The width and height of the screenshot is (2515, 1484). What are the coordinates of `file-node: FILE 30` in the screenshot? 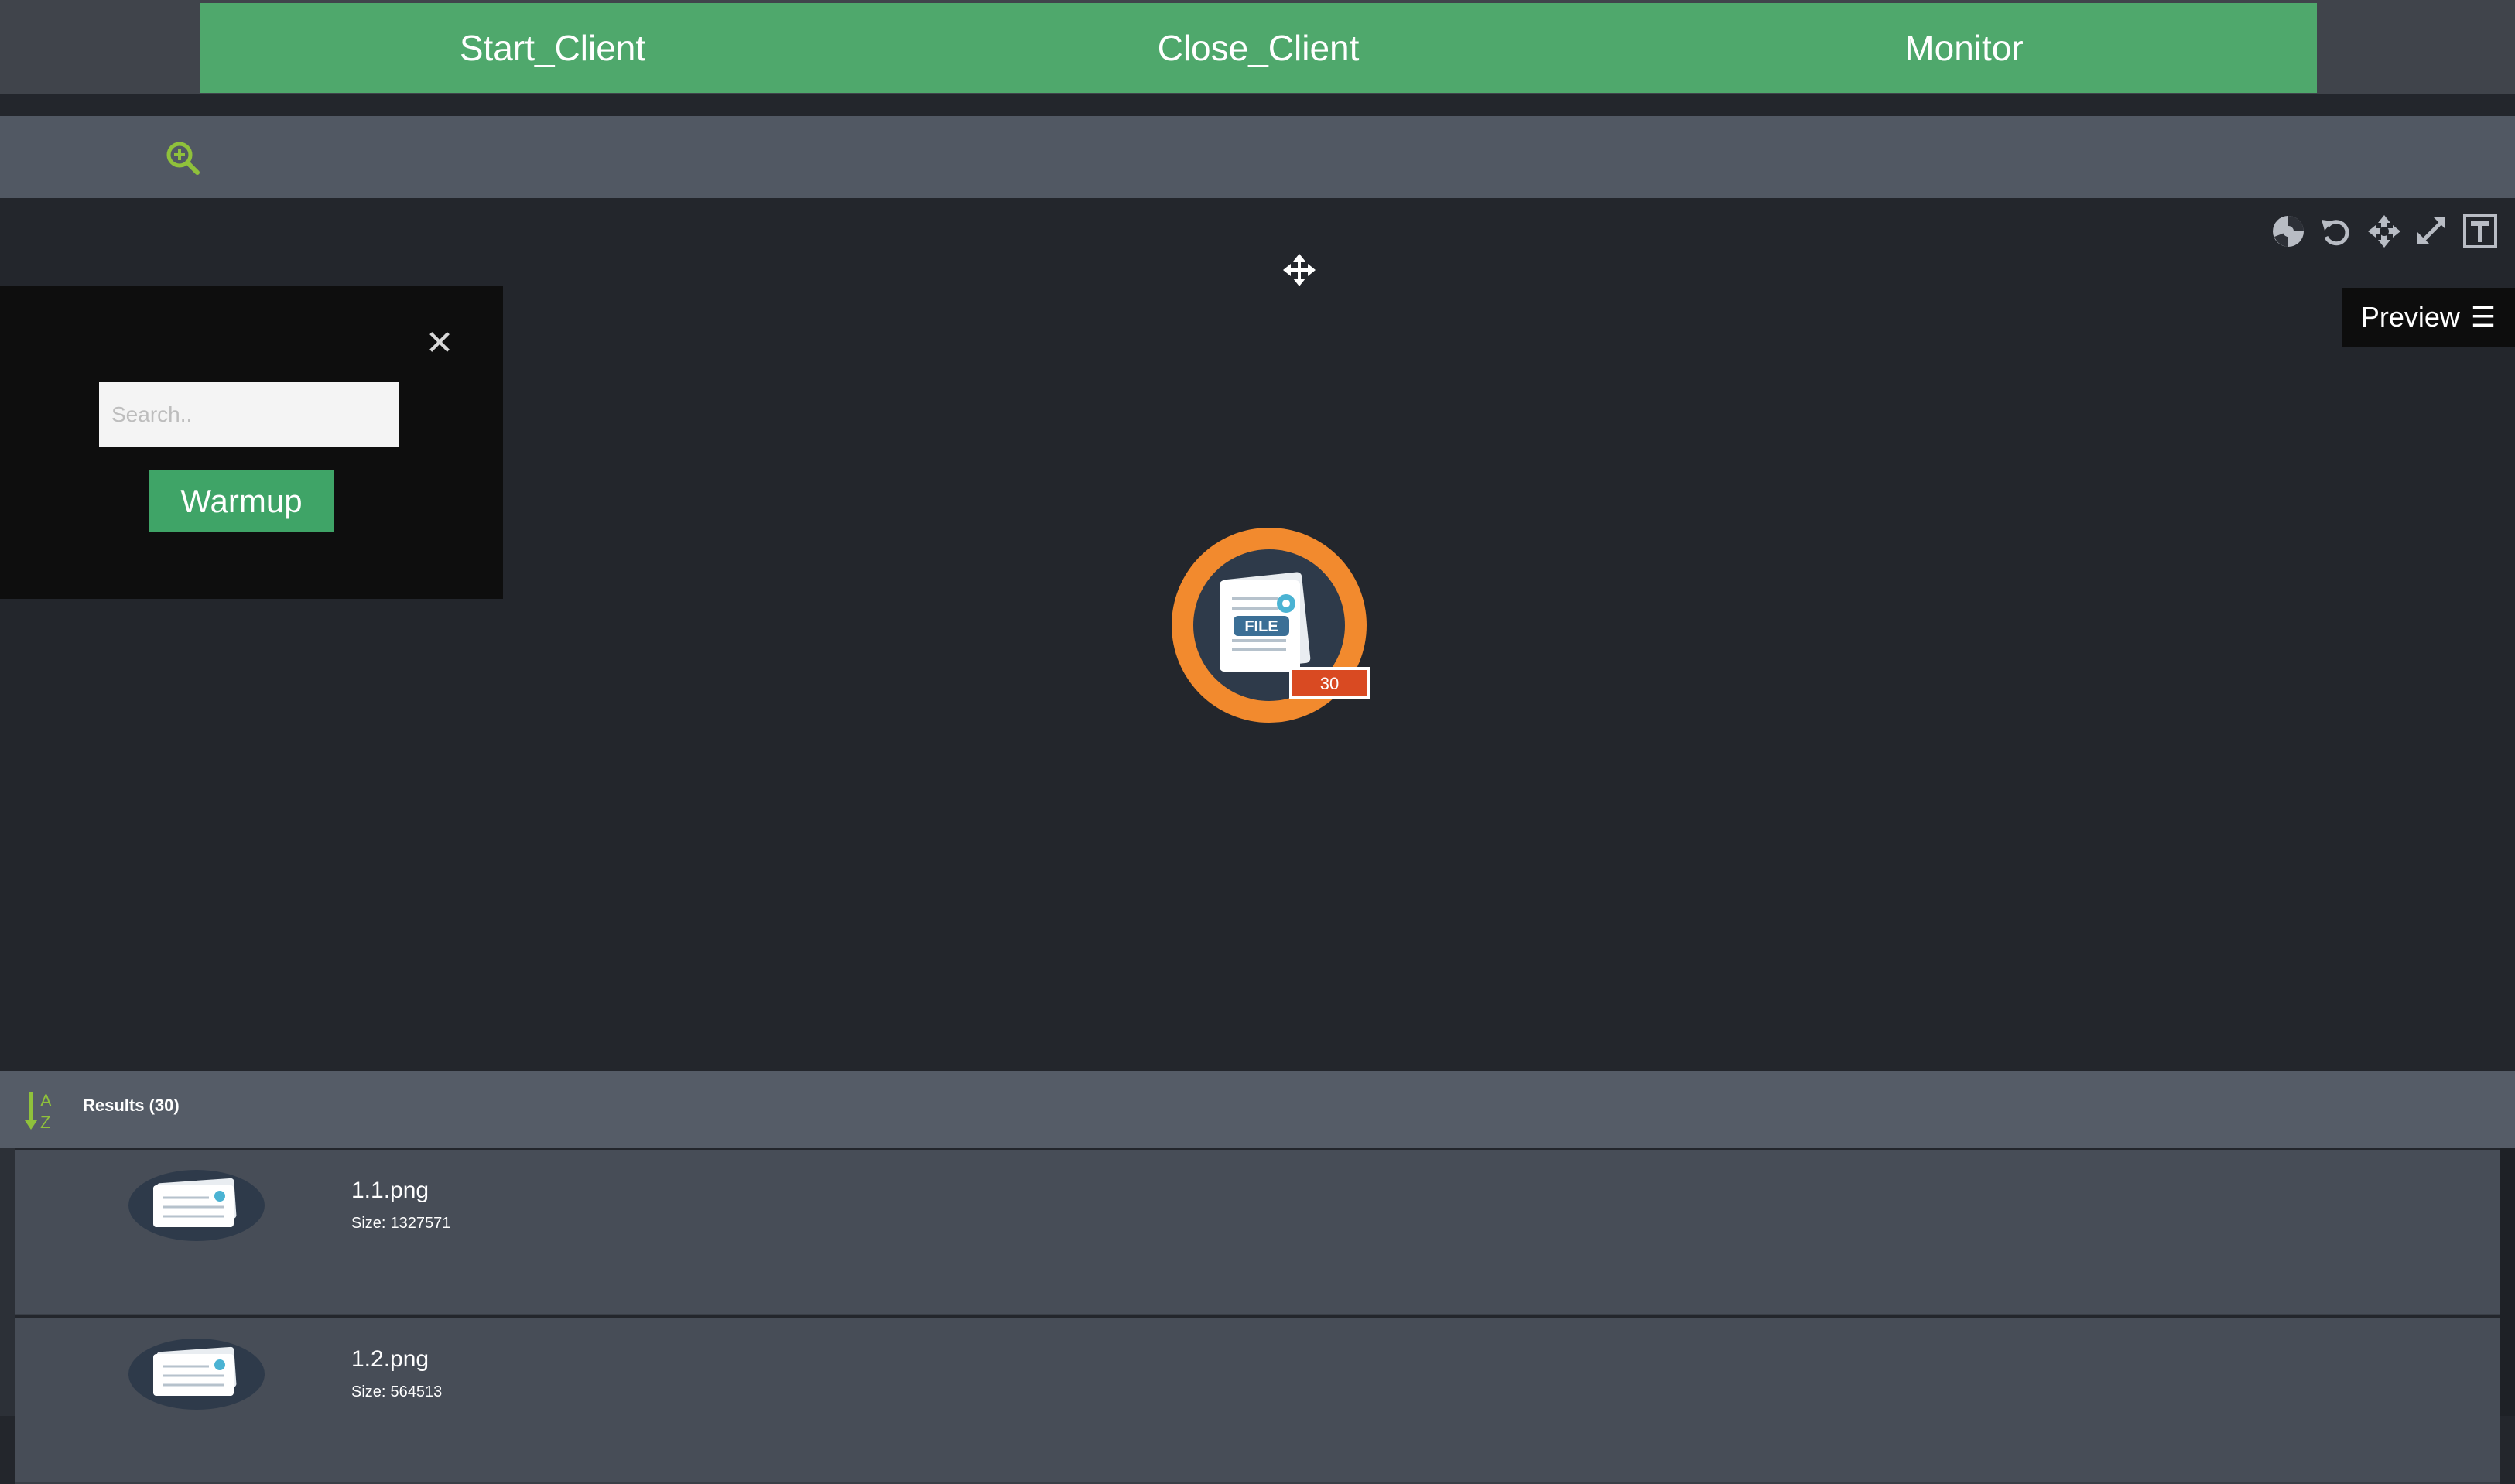 It's located at (1271, 625).